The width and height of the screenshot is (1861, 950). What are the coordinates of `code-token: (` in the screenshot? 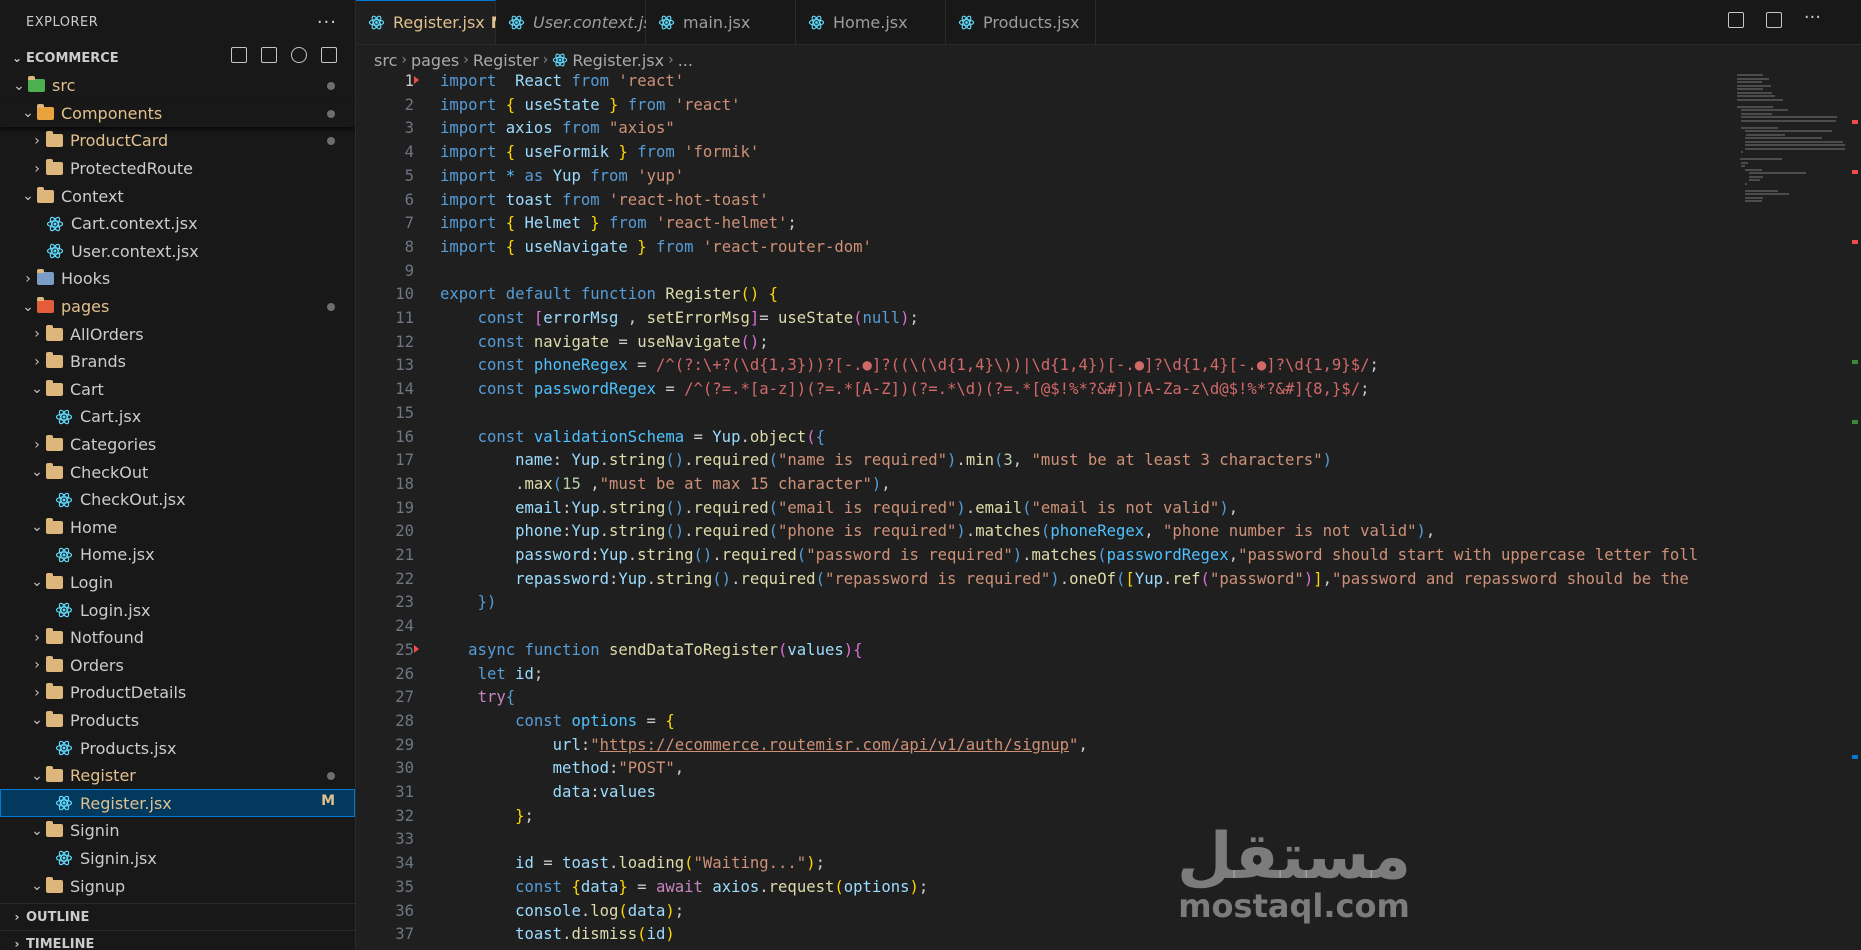 It's located at (1045, 531).